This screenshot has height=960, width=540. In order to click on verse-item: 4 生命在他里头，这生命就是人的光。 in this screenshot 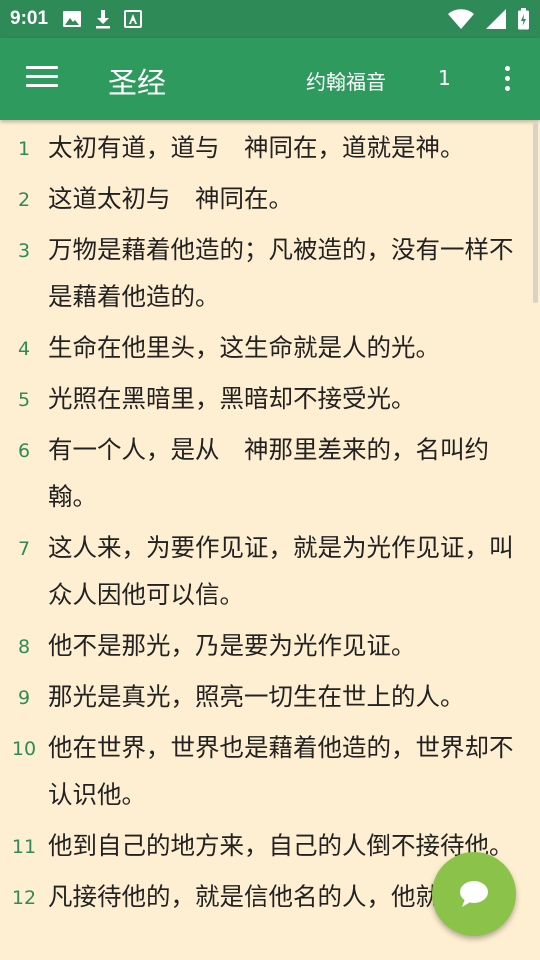, I will do `click(266, 347)`.